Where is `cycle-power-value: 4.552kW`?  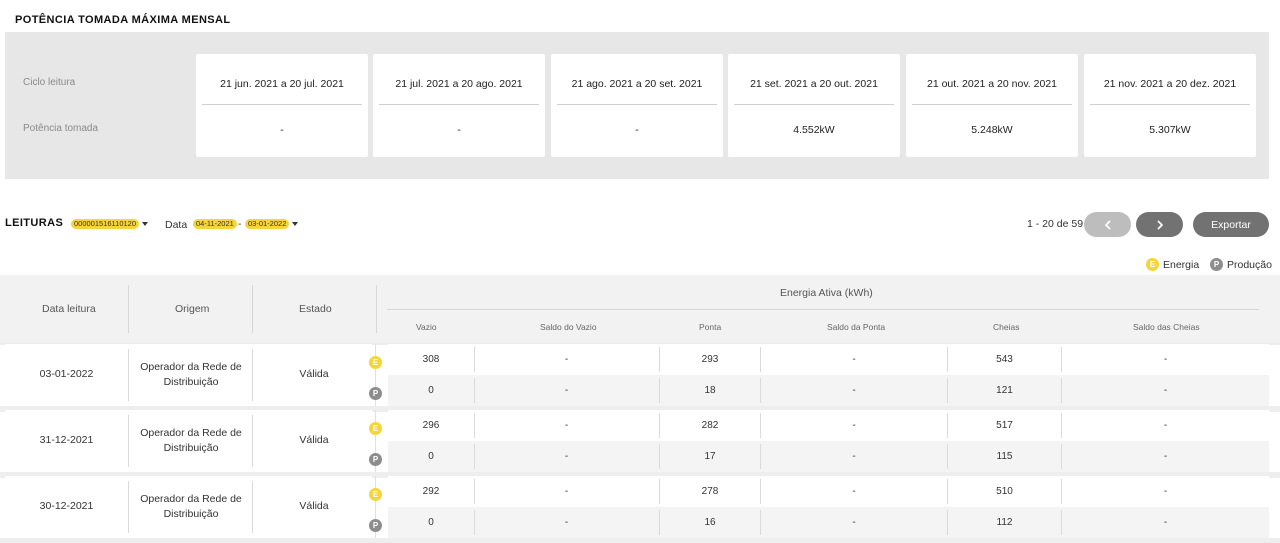 cycle-power-value: 4.552kW is located at coordinates (814, 130).